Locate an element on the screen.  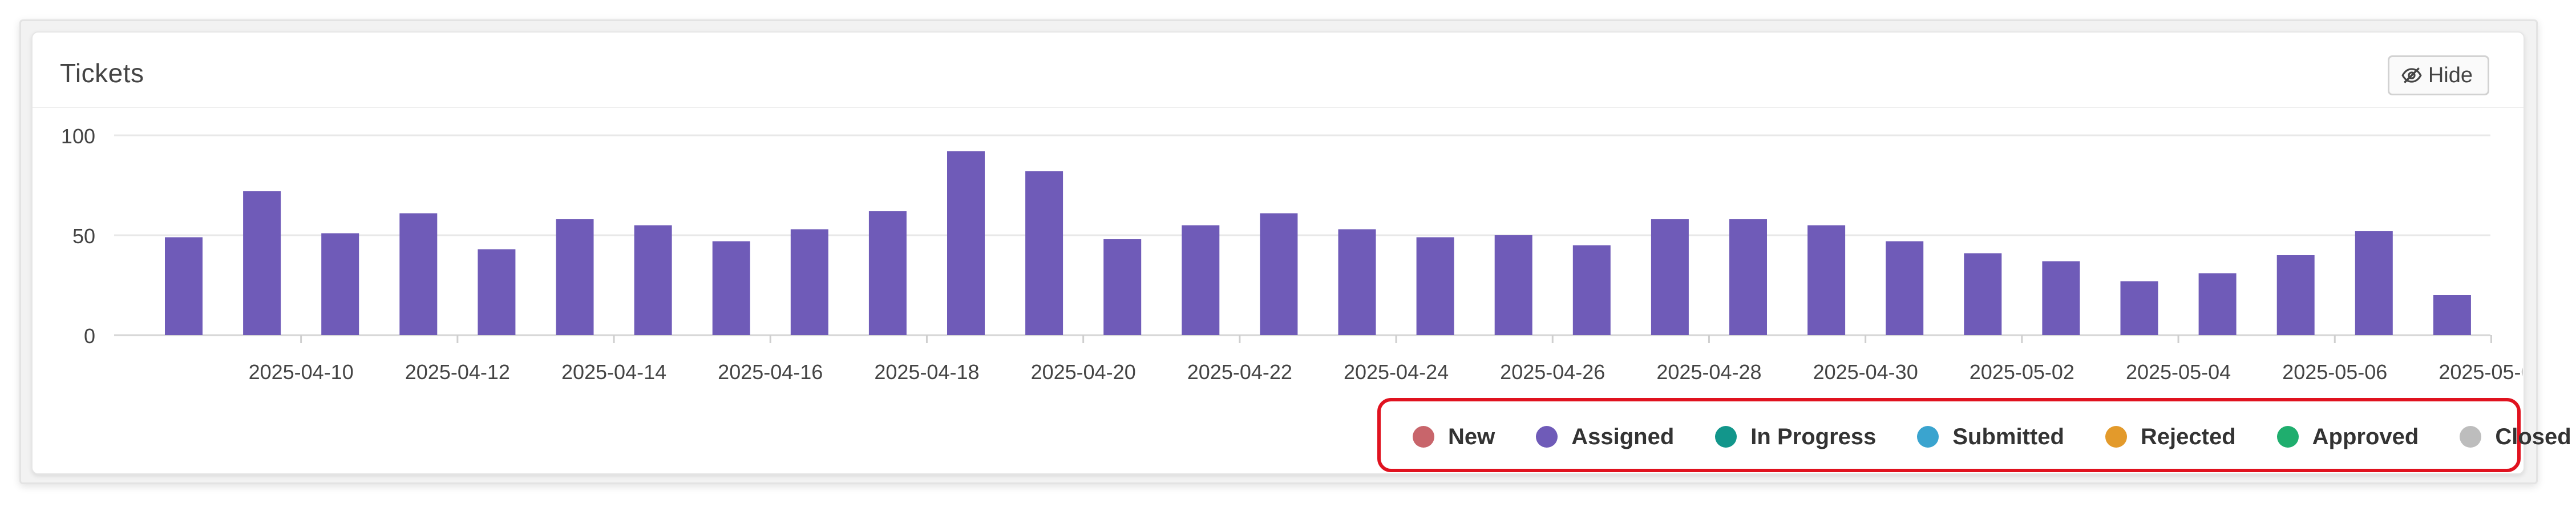
x-tick-label: 2025-04-12 is located at coordinates (457, 372).